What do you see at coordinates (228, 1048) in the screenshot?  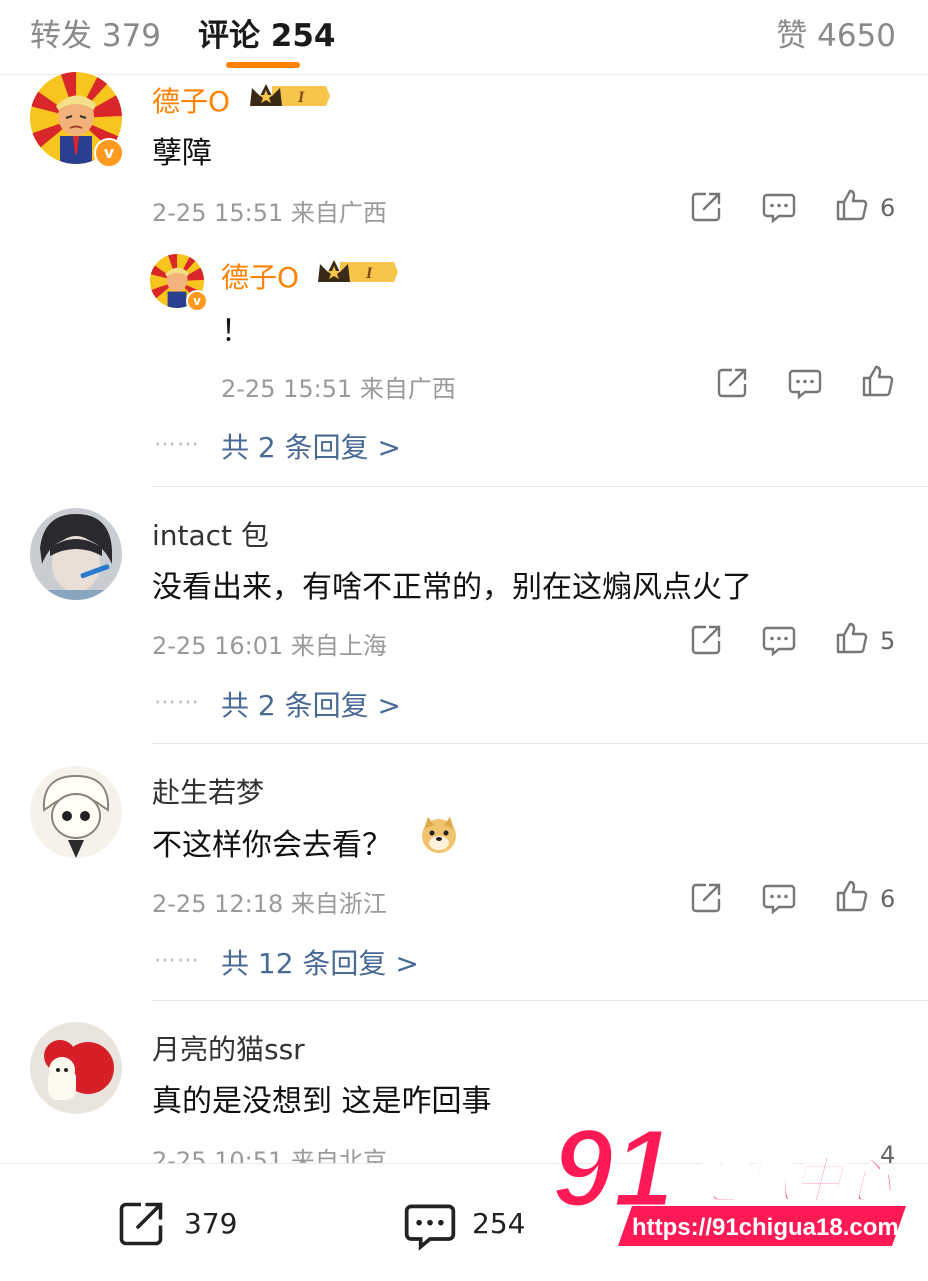 I see `comment-username: 月亮的猫ssr` at bounding box center [228, 1048].